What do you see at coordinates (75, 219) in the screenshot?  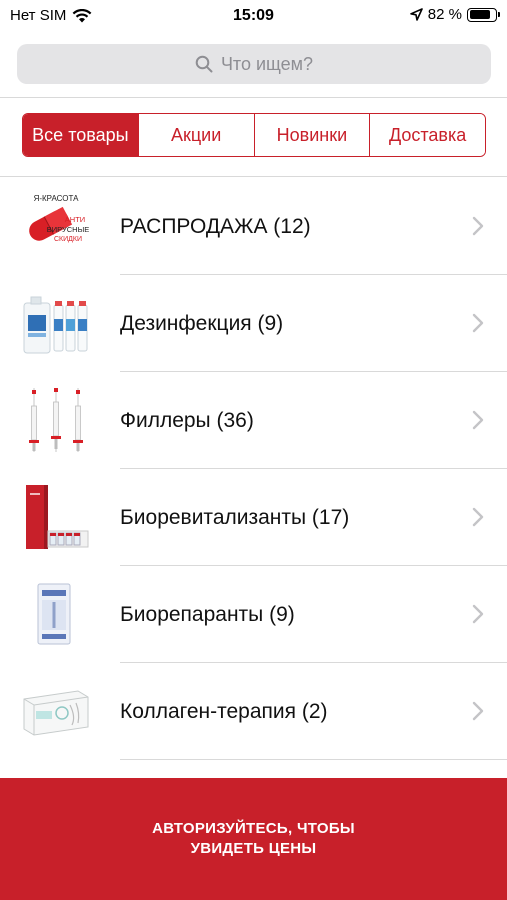 I see `sale-thumb-line1: АНТИ` at bounding box center [75, 219].